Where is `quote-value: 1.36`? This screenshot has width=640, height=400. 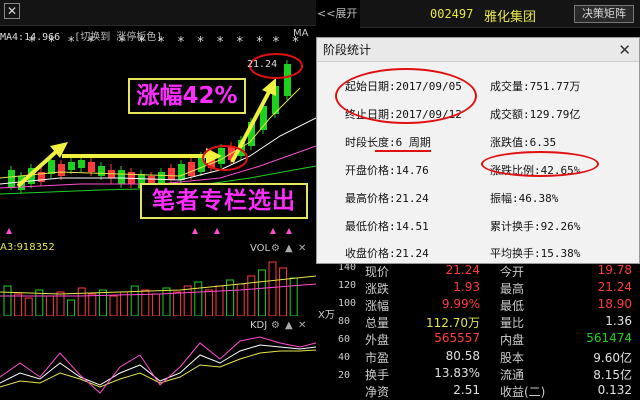 quote-value: 1.36 is located at coordinates (618, 321).